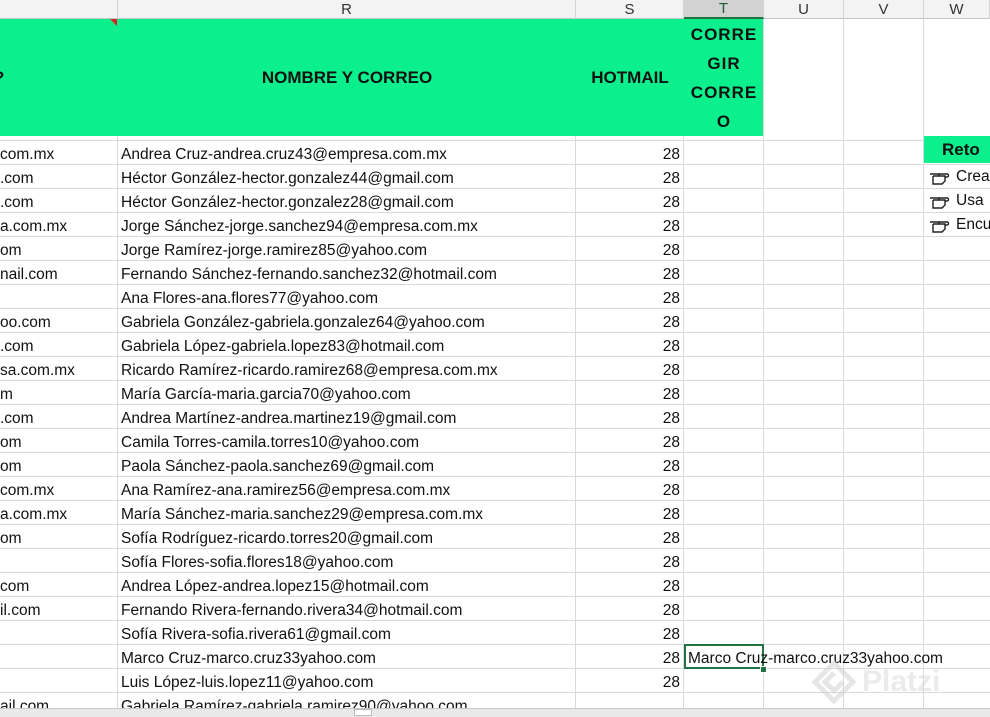 The width and height of the screenshot is (990, 717). What do you see at coordinates (347, 441) in the screenshot?
I see `cell-nombre-correo: Camila Torres-camila.torres10@yahoo.com` at bounding box center [347, 441].